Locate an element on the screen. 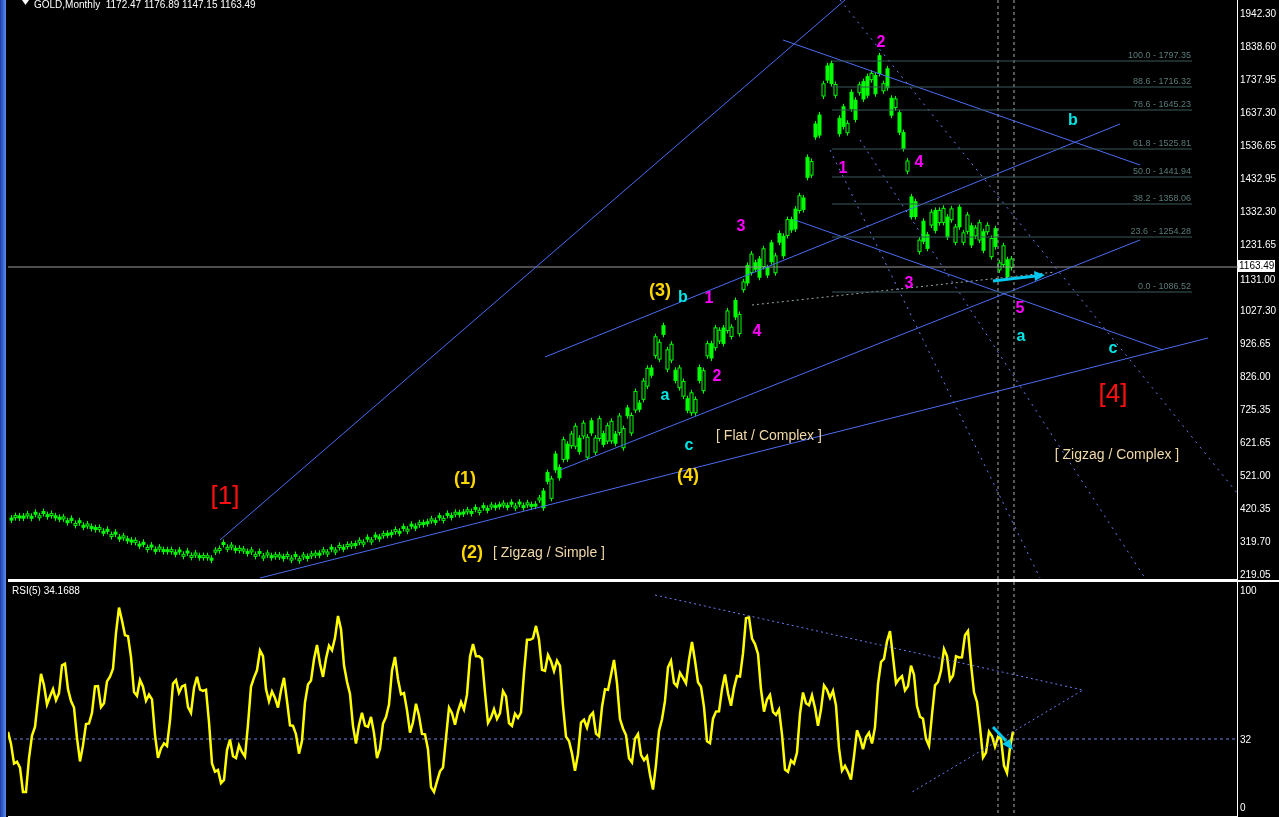 The width and height of the screenshot is (1279, 817). chart-title: GOLD,Monthly 1172.47 1176.89 1147.15 1163.49 is located at coordinates (145, 5).